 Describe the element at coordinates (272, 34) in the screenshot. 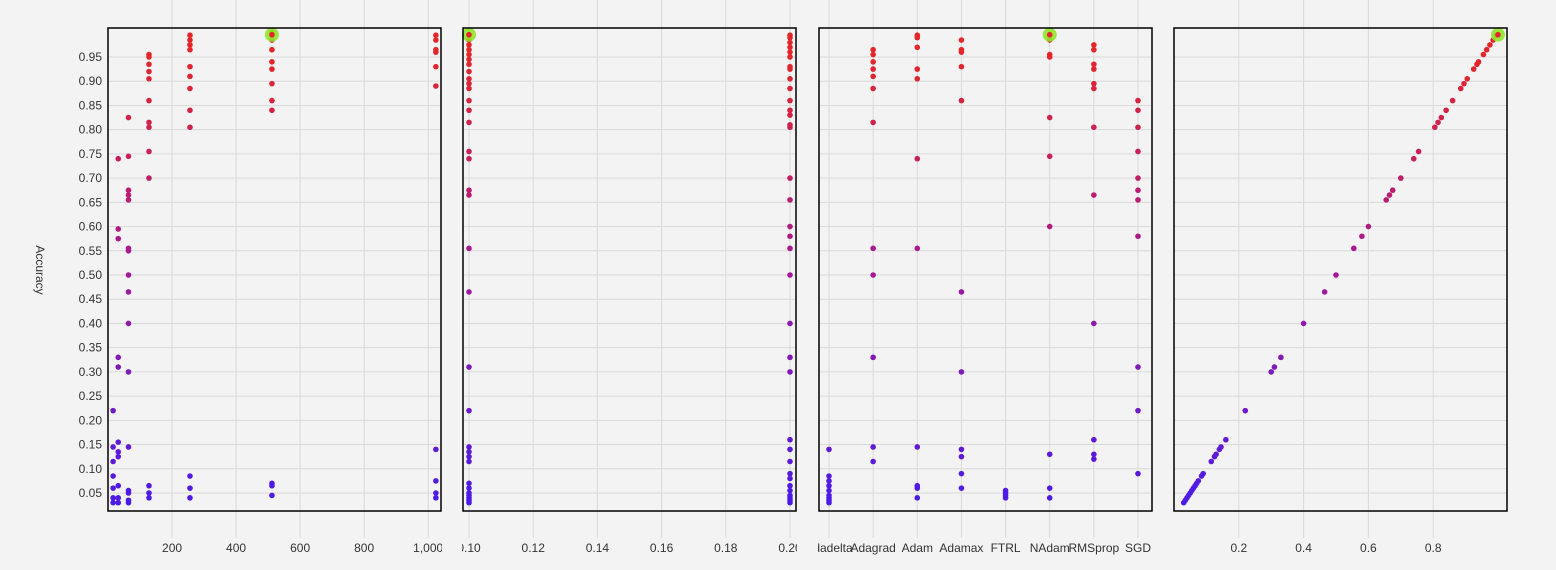

I see `best-point` at that location.